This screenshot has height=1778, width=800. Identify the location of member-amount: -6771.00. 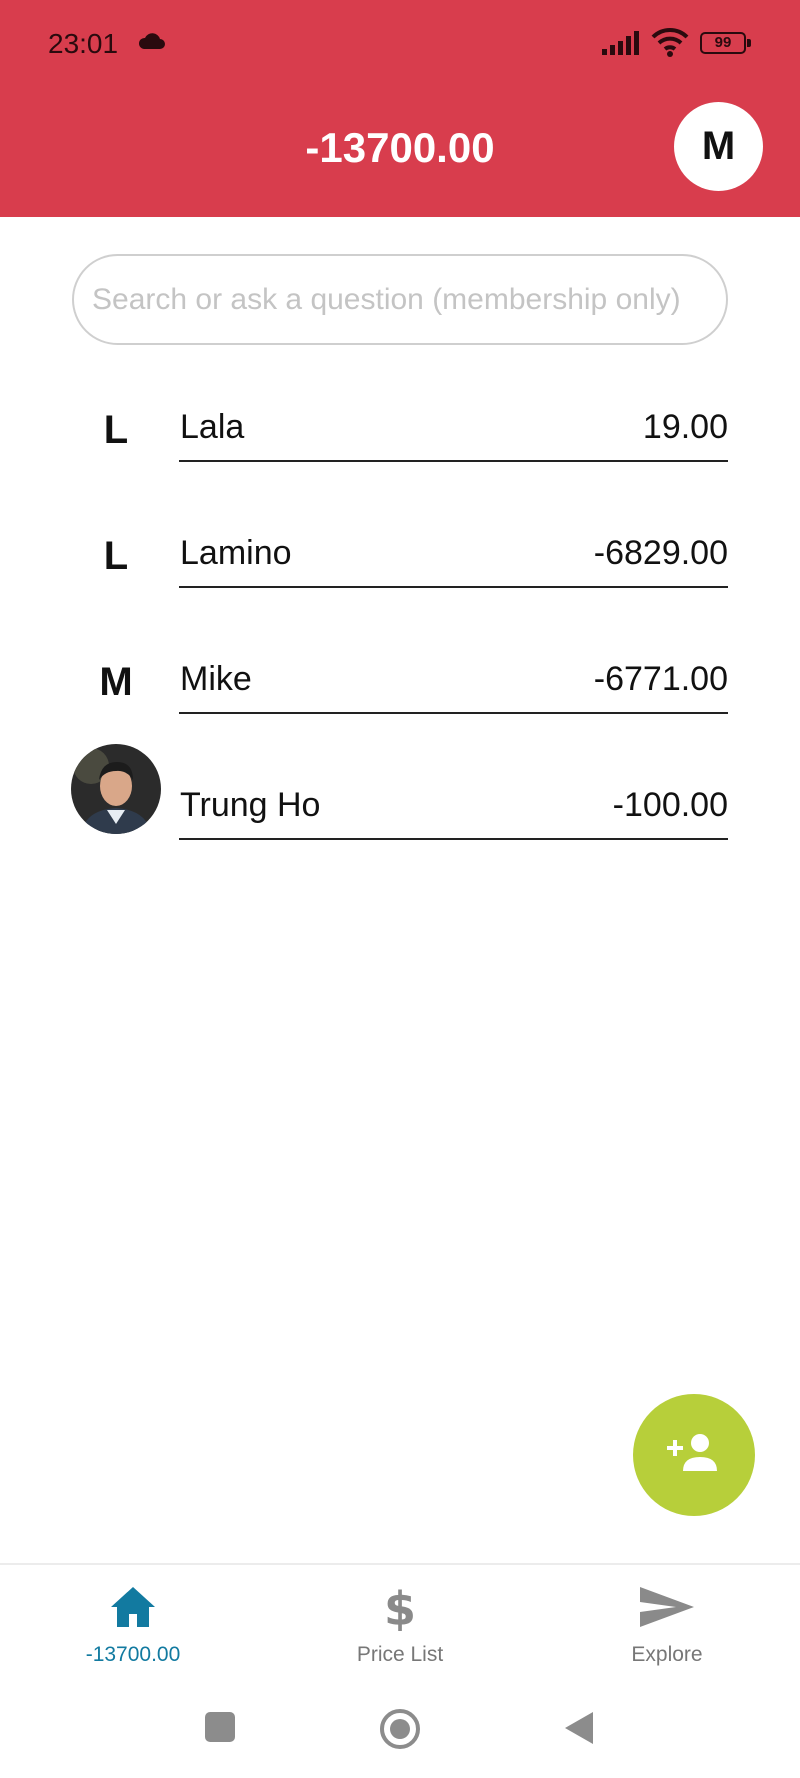
(660, 679).